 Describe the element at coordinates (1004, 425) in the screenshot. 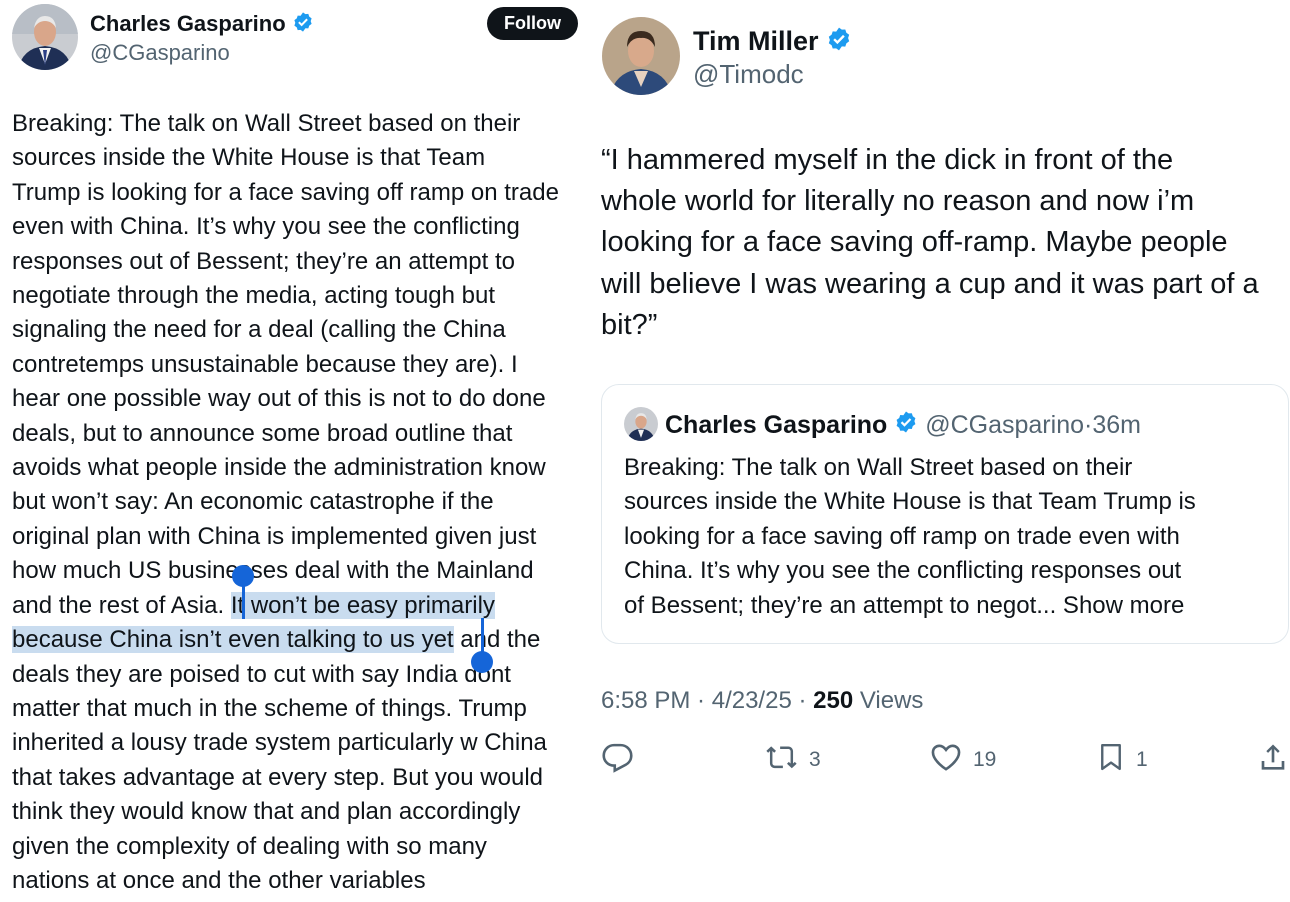

I see `quote-author-handle: @CGasparino` at that location.